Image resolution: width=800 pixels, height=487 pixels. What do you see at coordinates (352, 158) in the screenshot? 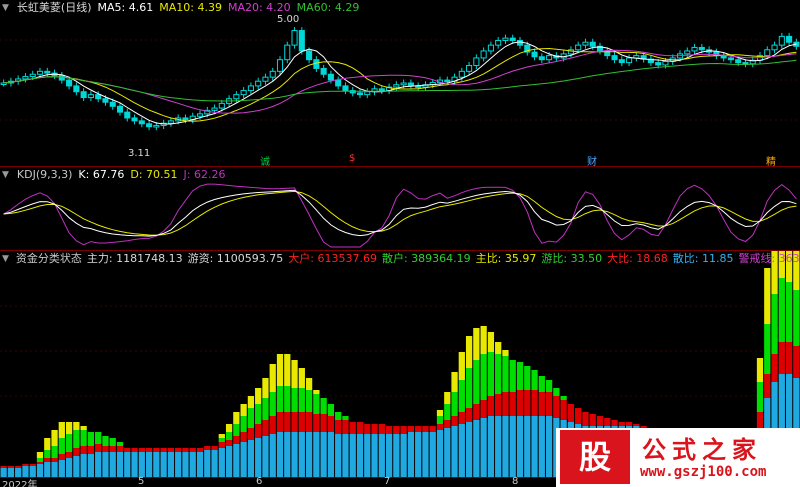
I see `marker-dollar: $` at bounding box center [352, 158].